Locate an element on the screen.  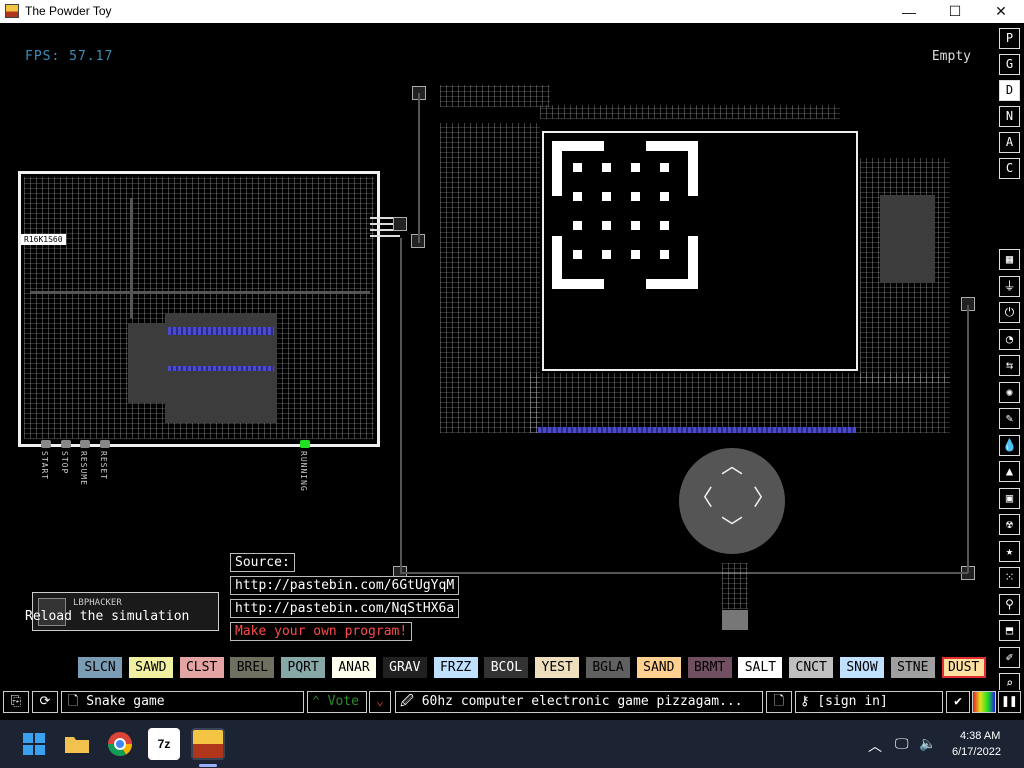
powders-icon: ▲ is located at coordinates (1009, 471).